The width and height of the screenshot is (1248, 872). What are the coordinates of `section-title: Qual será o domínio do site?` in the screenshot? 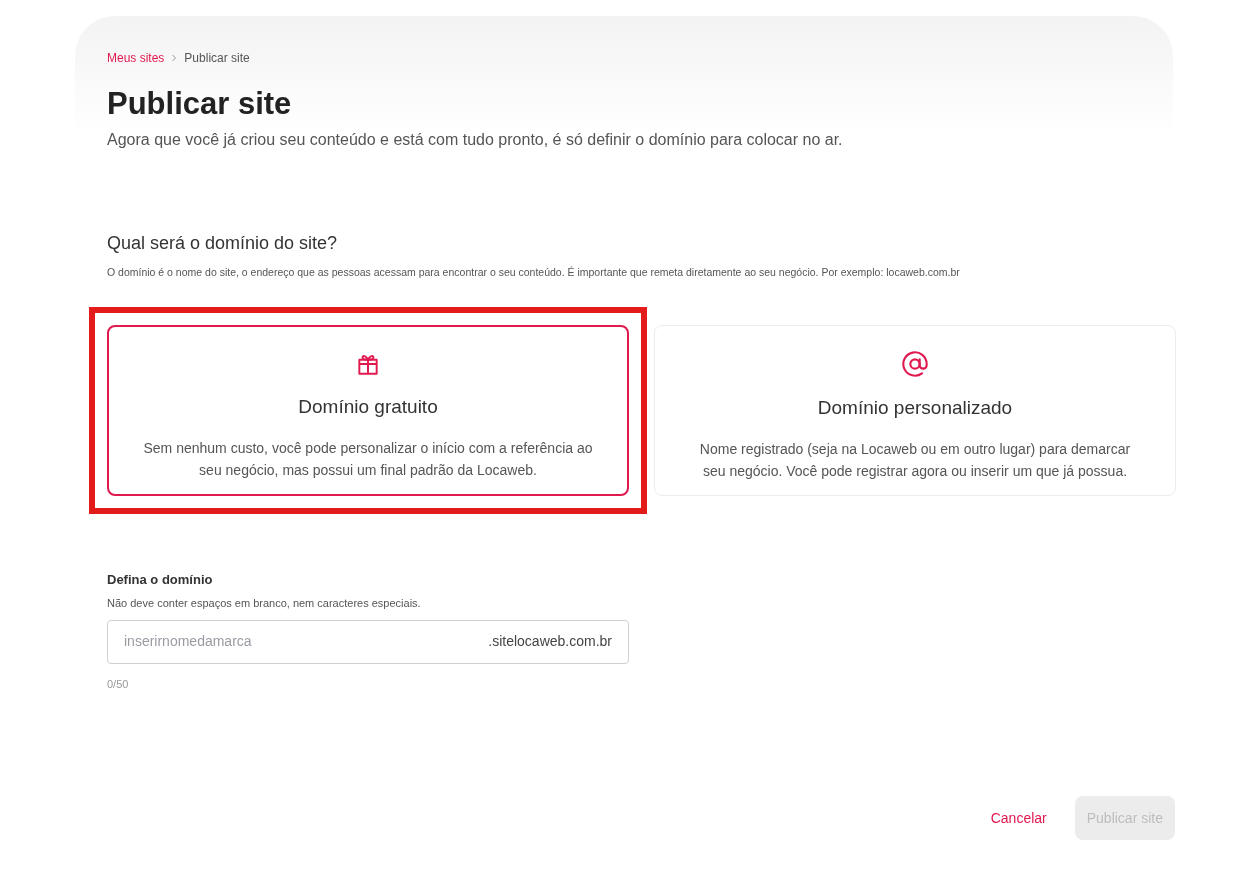 It's located at (223, 243).